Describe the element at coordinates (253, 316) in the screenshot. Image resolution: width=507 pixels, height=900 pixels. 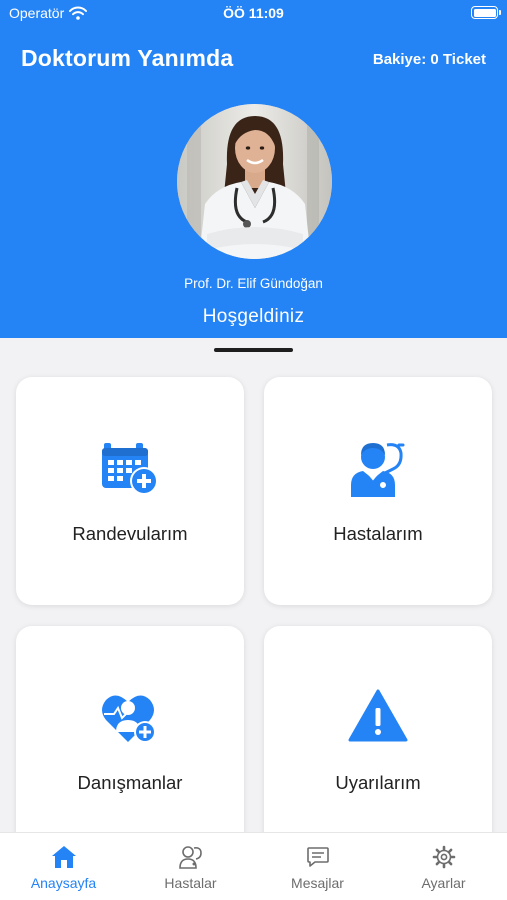
I see `welcome-text: Hoşgeldiniz` at that location.